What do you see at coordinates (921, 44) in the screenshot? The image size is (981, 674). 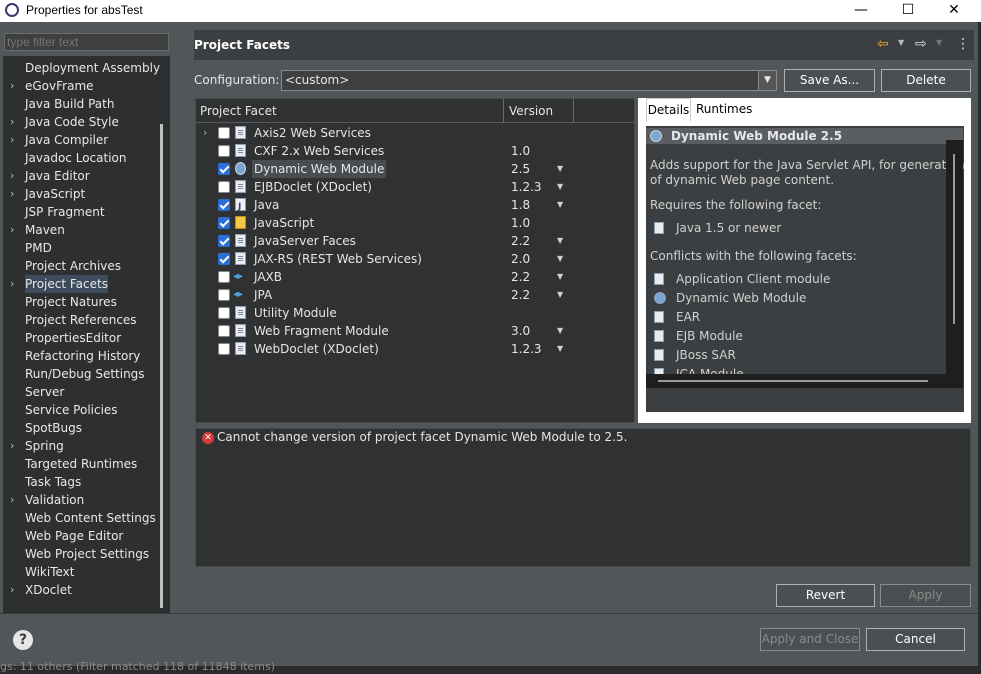 I see `forward-arrow-icon: ⇨` at bounding box center [921, 44].